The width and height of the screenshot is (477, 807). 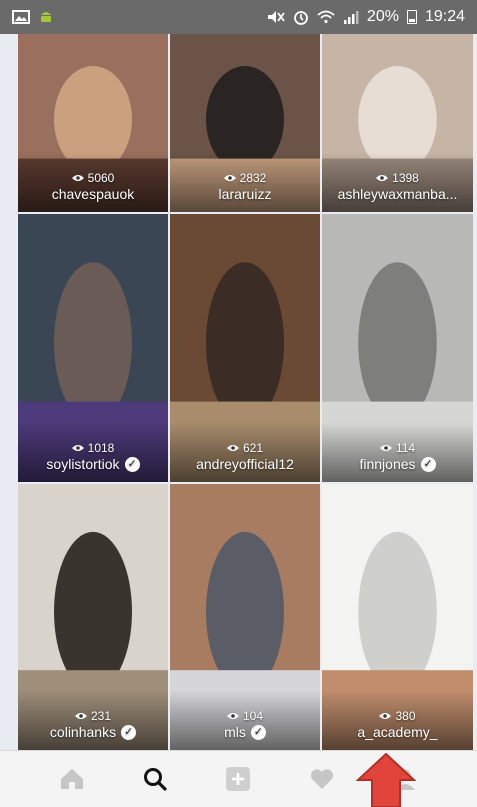 What do you see at coordinates (93, 348) in the screenshot?
I see `live-video-tile: 1018 soylistortiok ✓` at bounding box center [93, 348].